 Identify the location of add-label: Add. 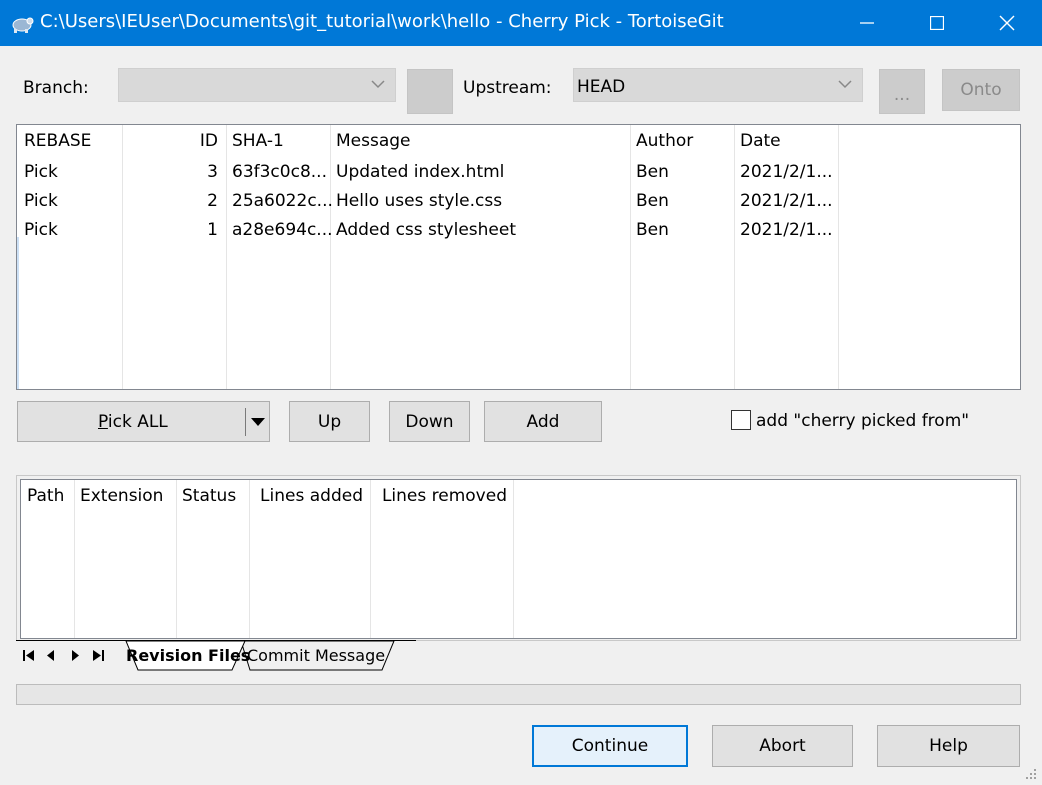
(543, 421).